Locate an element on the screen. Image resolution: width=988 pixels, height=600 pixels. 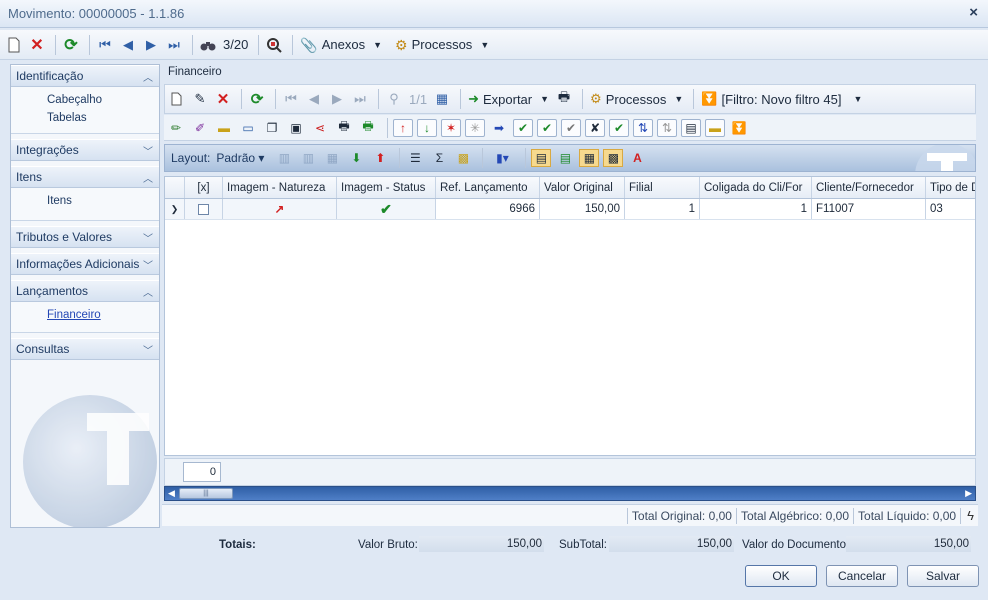
export-button: ➜ Exportar ▼ is located at coordinates (508, 99).